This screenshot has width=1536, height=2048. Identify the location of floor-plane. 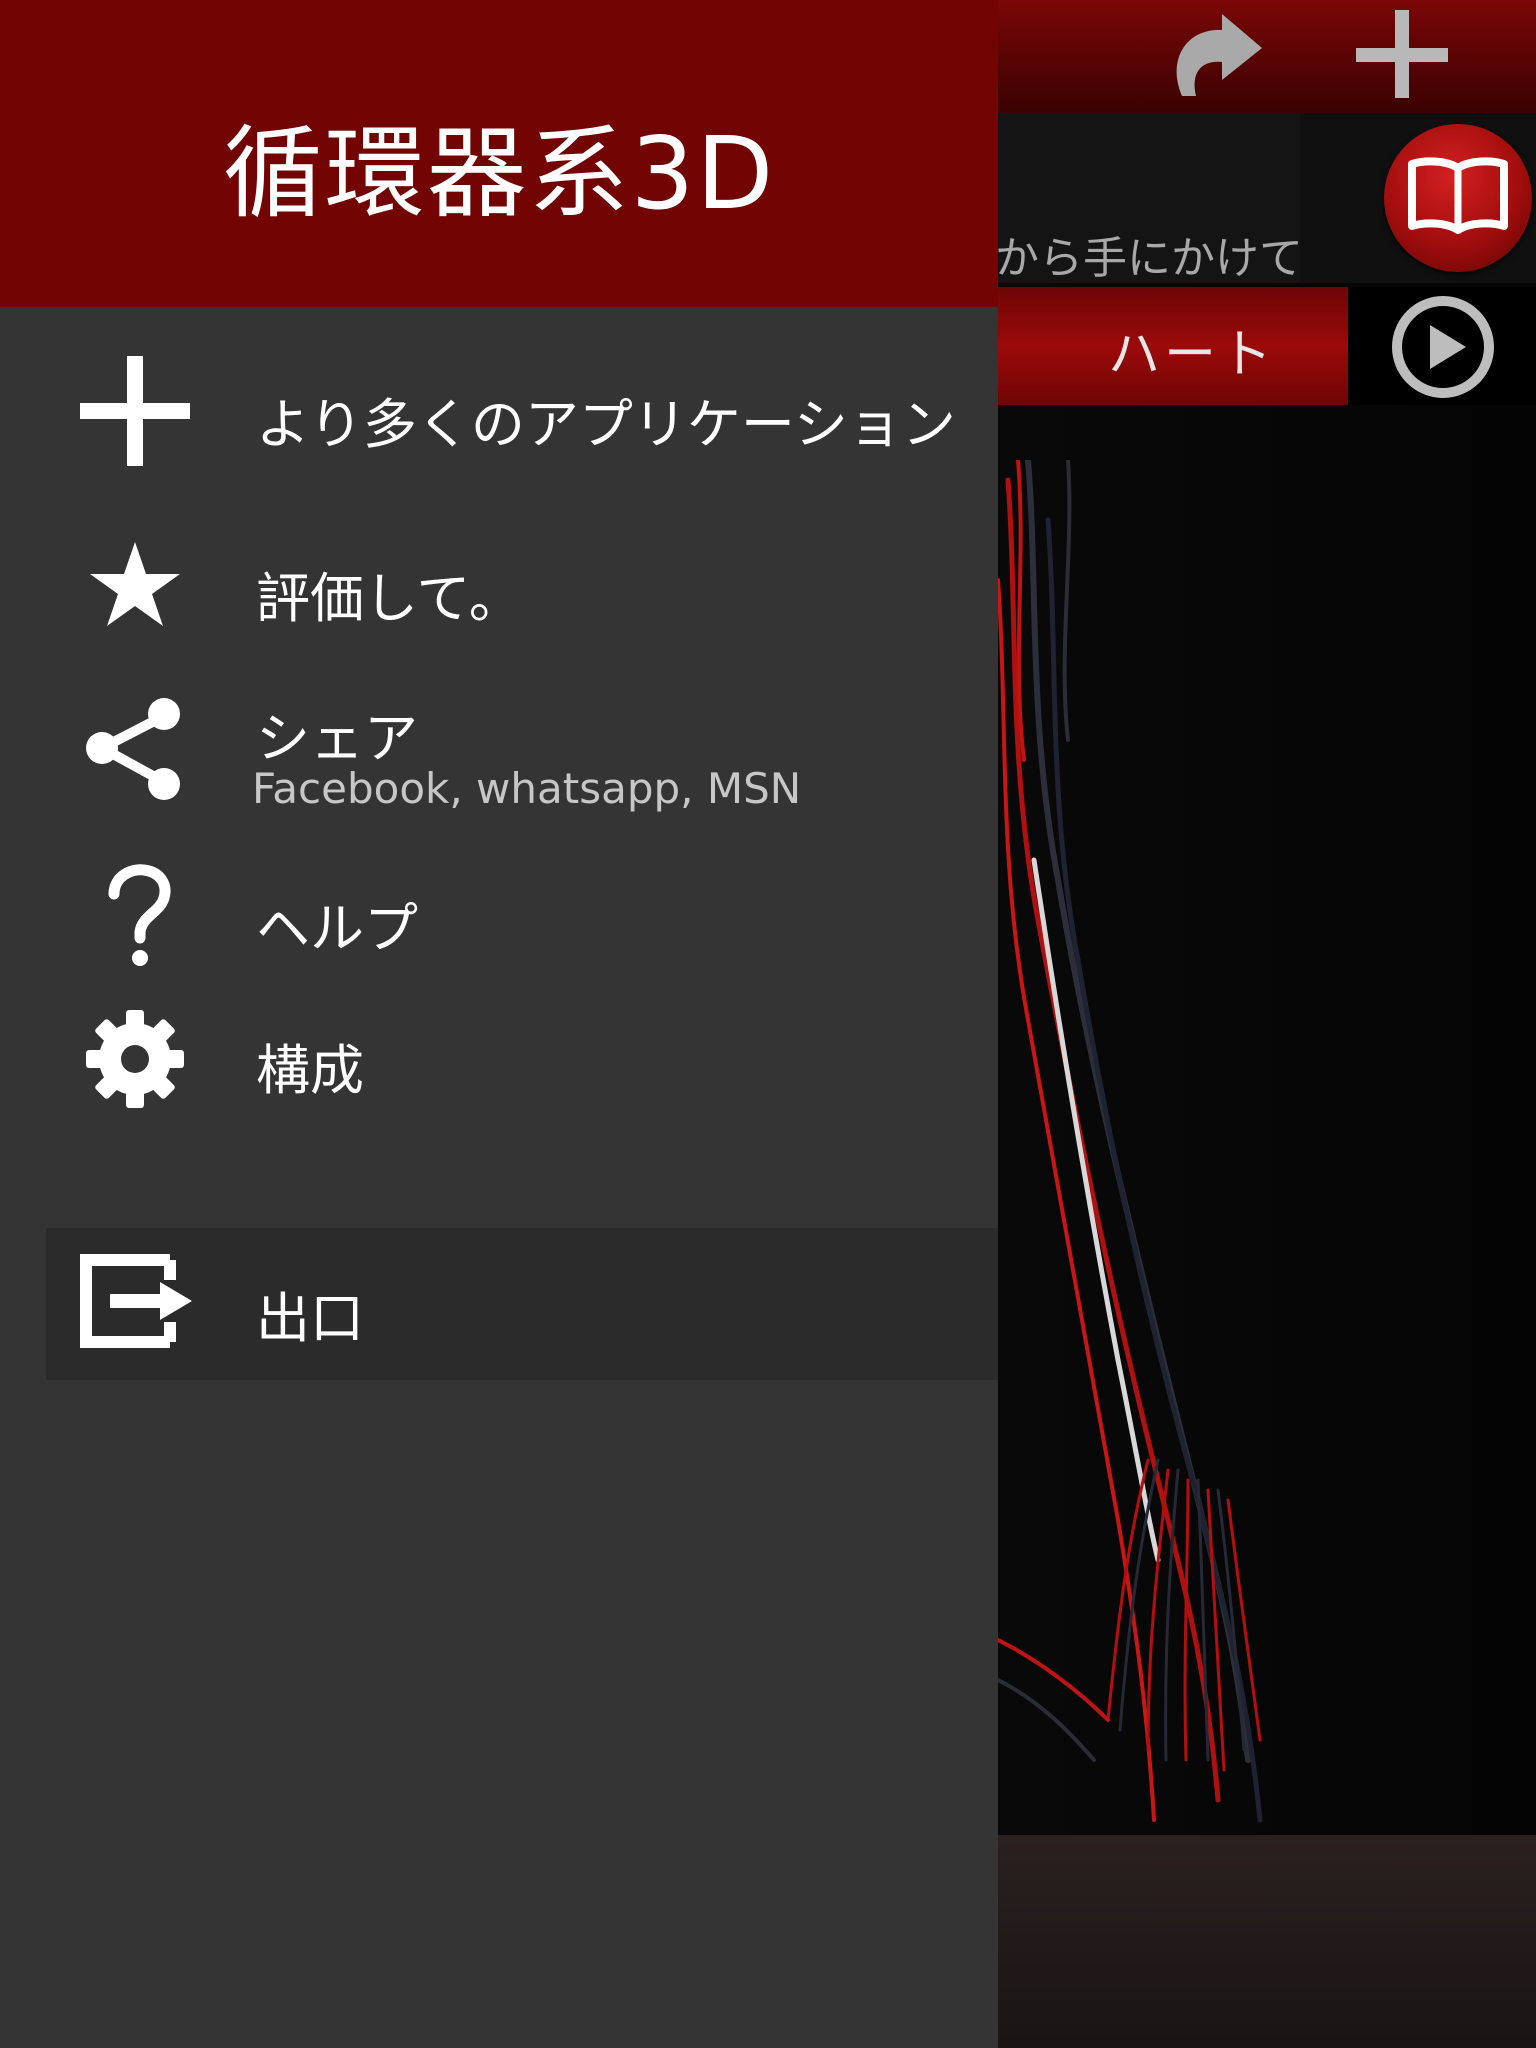
(1267, 1941).